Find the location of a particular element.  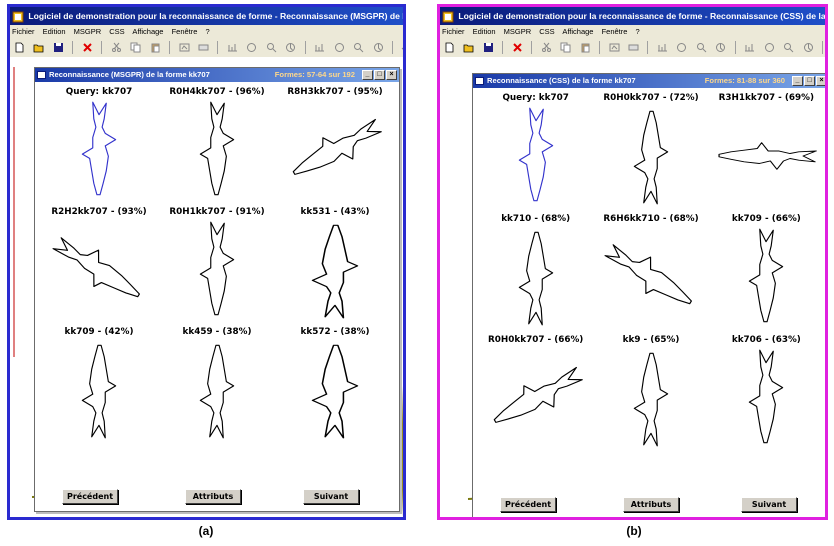

result-cell: kk9 - (65%) is located at coordinates (650, 394).